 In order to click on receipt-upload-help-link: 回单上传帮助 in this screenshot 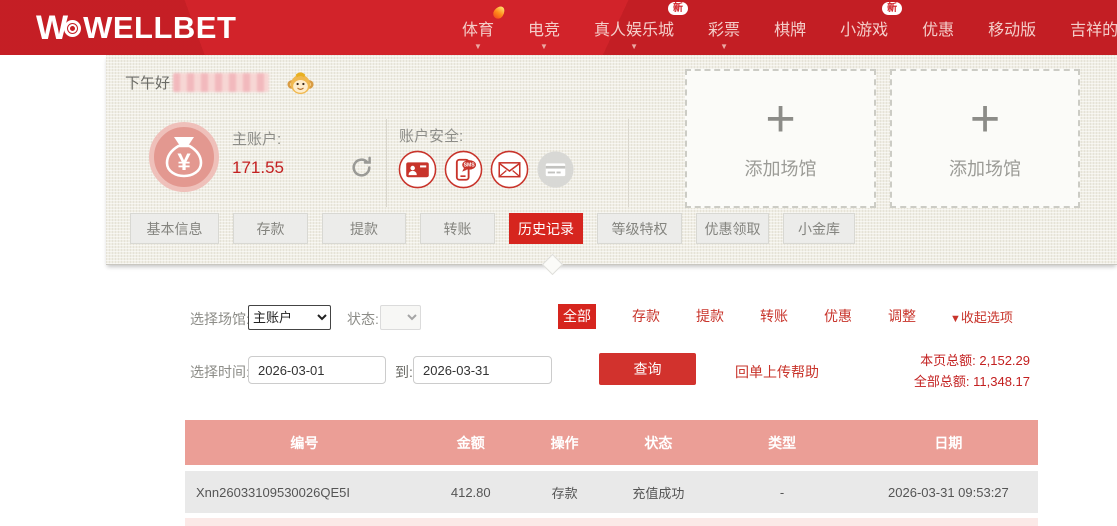, I will do `click(777, 372)`.